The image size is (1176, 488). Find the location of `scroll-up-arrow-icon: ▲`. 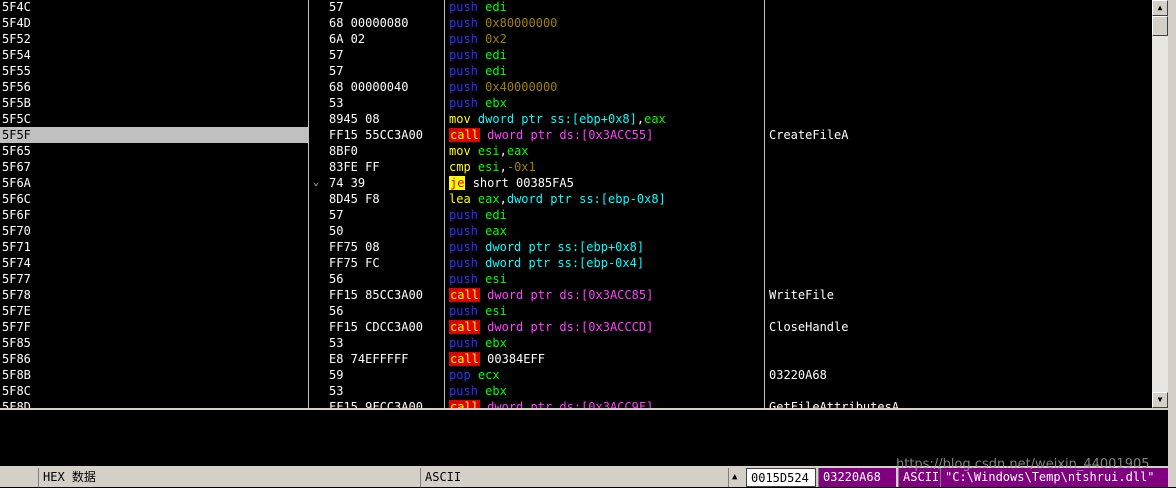

scroll-up-arrow-icon: ▲ is located at coordinates (1160, 8).